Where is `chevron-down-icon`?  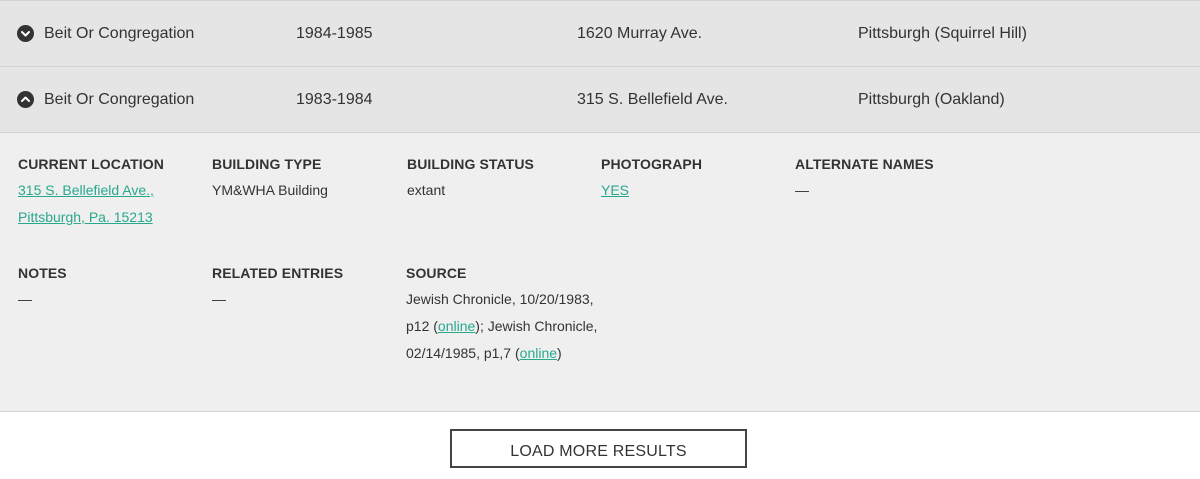 chevron-down-icon is located at coordinates (25, 33).